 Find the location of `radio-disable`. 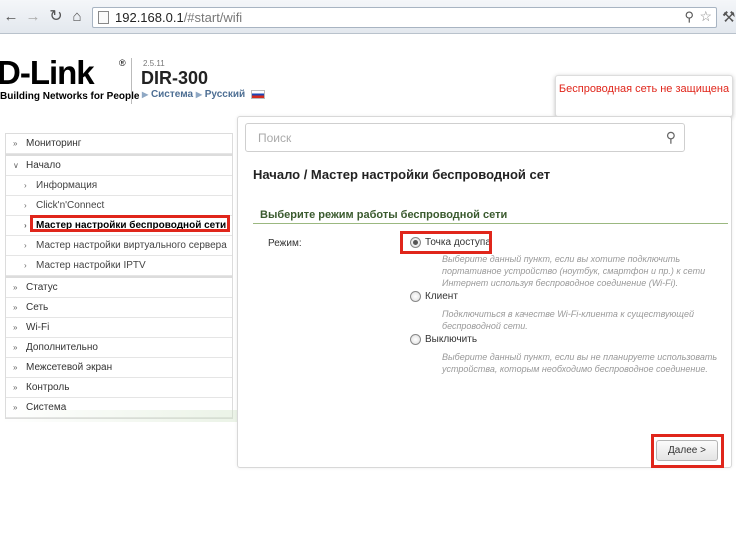

radio-disable is located at coordinates (415, 339).